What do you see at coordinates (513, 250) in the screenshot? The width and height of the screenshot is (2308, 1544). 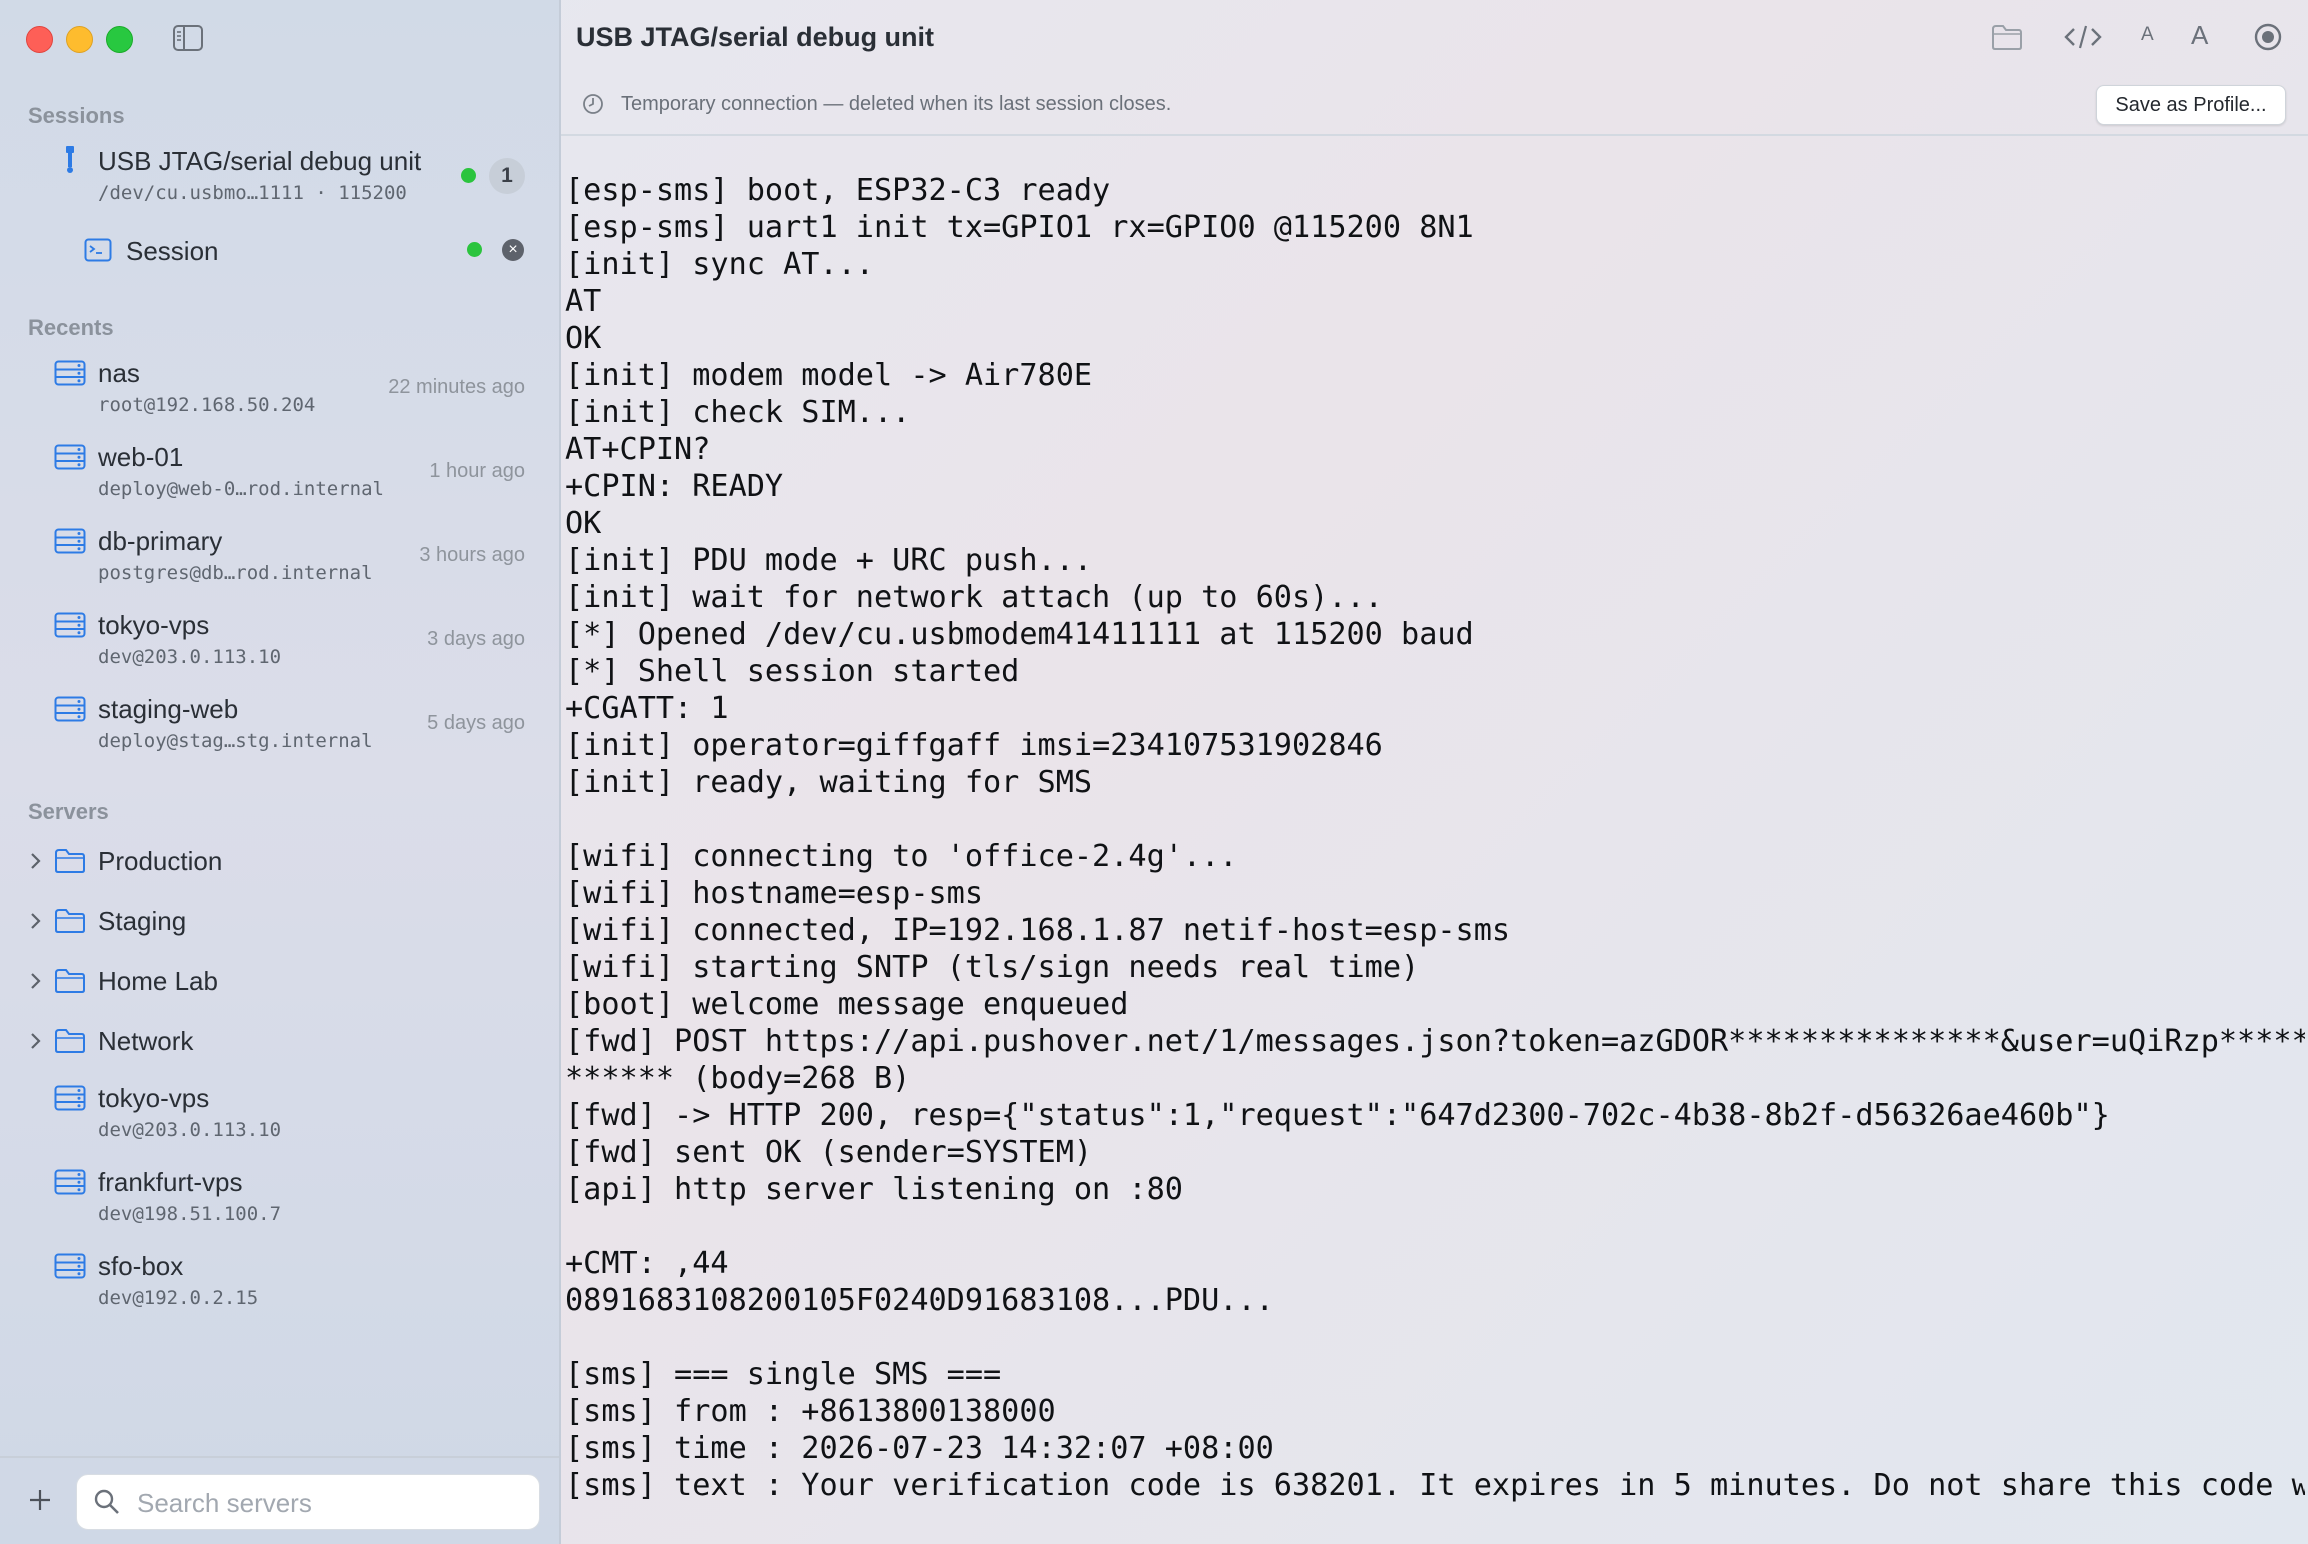 I see `close-session-button: ×` at bounding box center [513, 250].